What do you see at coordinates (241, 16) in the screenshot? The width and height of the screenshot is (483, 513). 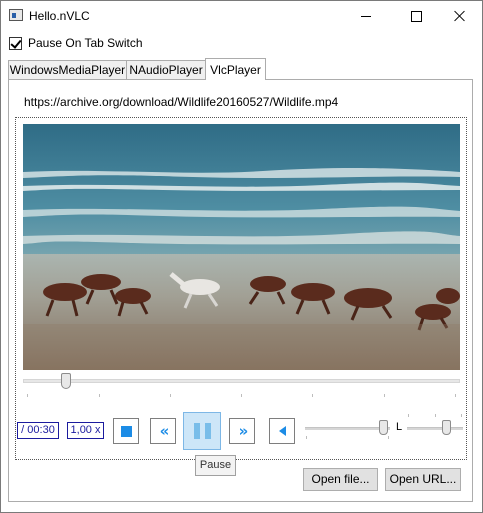 I see `title-bar: Hello.nVLC` at bounding box center [241, 16].